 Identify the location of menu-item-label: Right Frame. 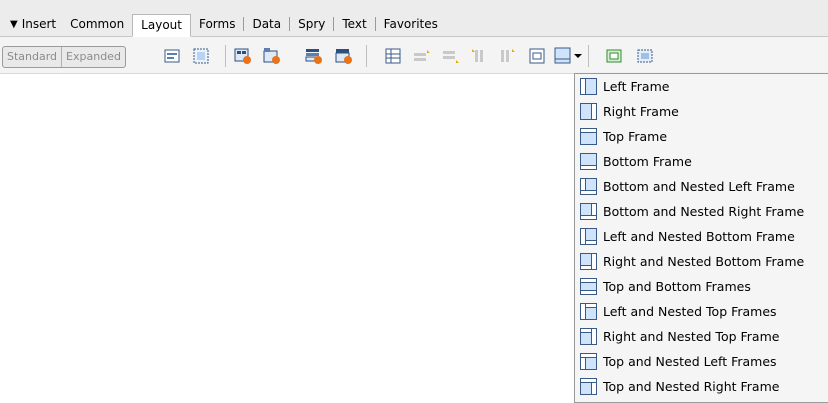
(641, 111).